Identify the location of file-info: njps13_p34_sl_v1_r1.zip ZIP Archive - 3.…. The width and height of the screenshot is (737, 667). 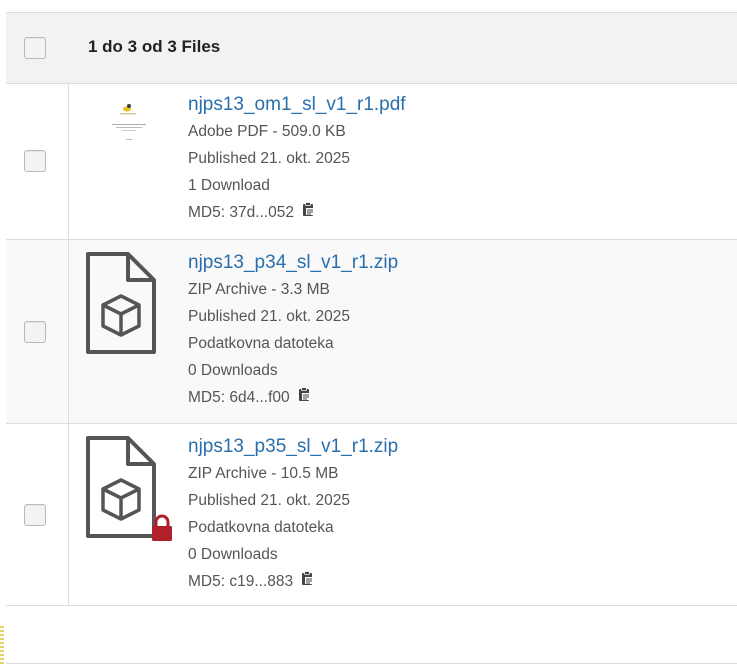
(293, 330).